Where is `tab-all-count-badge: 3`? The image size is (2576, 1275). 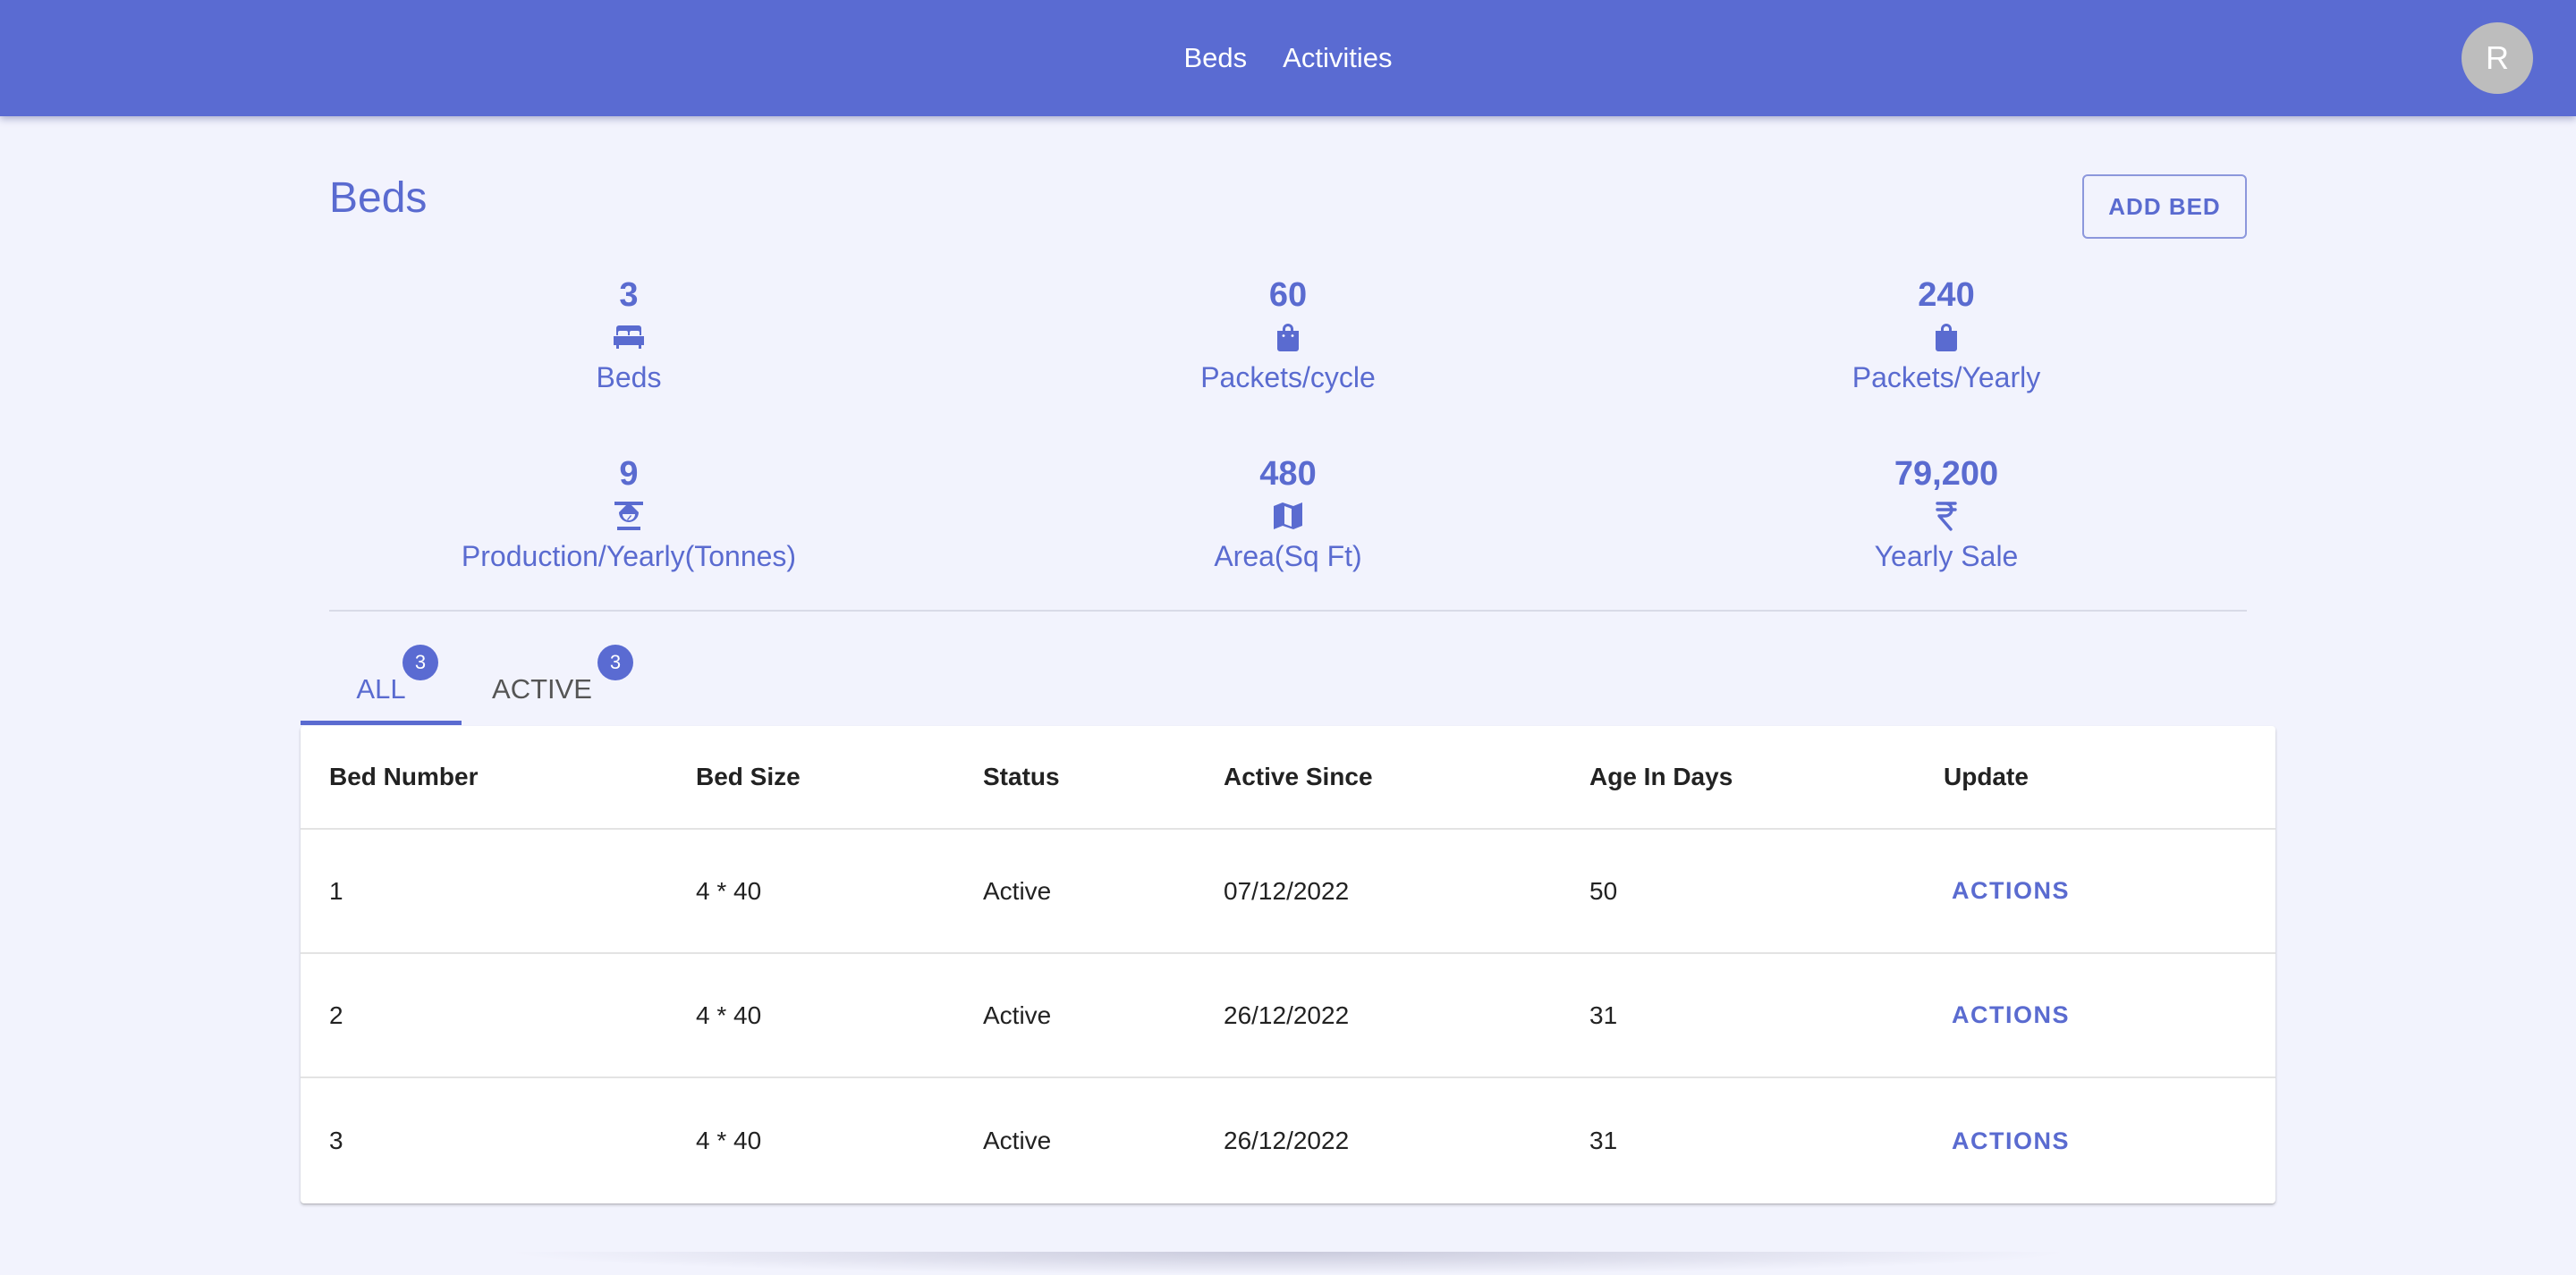 tab-all-count-badge: 3 is located at coordinates (420, 662).